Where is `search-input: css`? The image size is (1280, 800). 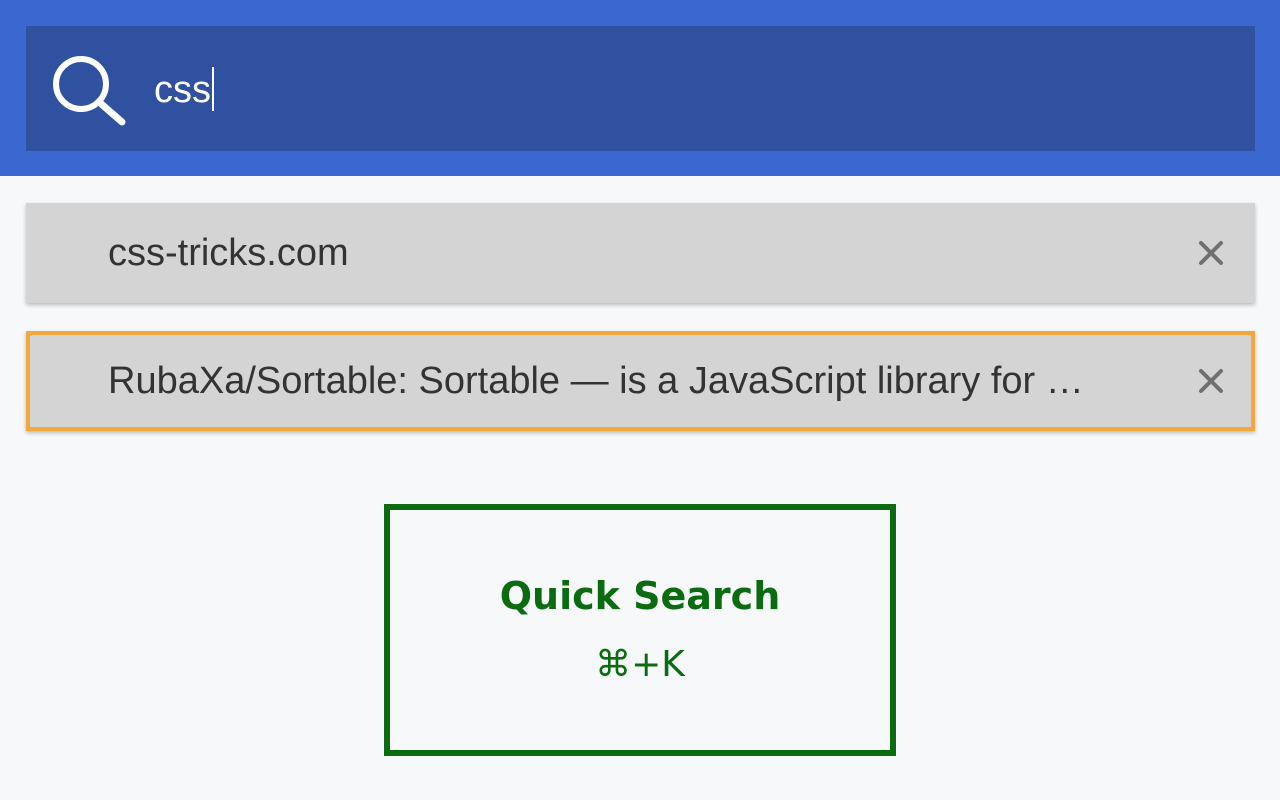
search-input: css is located at coordinates (184, 90).